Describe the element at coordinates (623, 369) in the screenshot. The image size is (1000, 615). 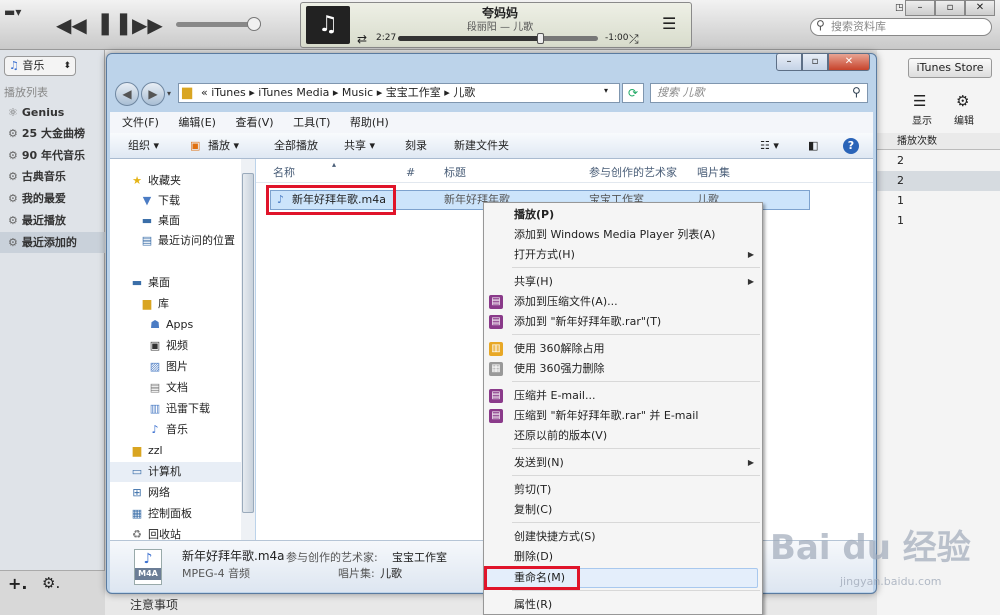
I see `menu-item-360-delete: ▦ 使用 360强力删除` at that location.